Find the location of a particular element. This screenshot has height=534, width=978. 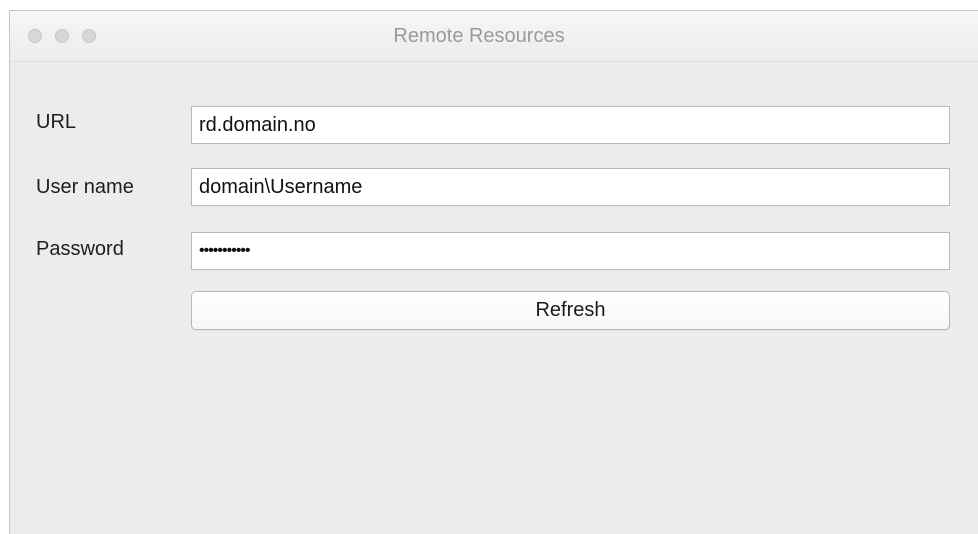

password-label: Password is located at coordinates (80, 249).